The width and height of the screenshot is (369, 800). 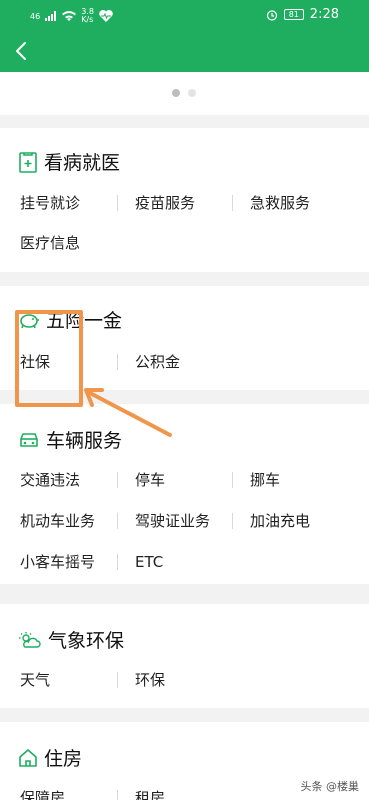 I want to click on carousel-dot-active, so click(x=176, y=93).